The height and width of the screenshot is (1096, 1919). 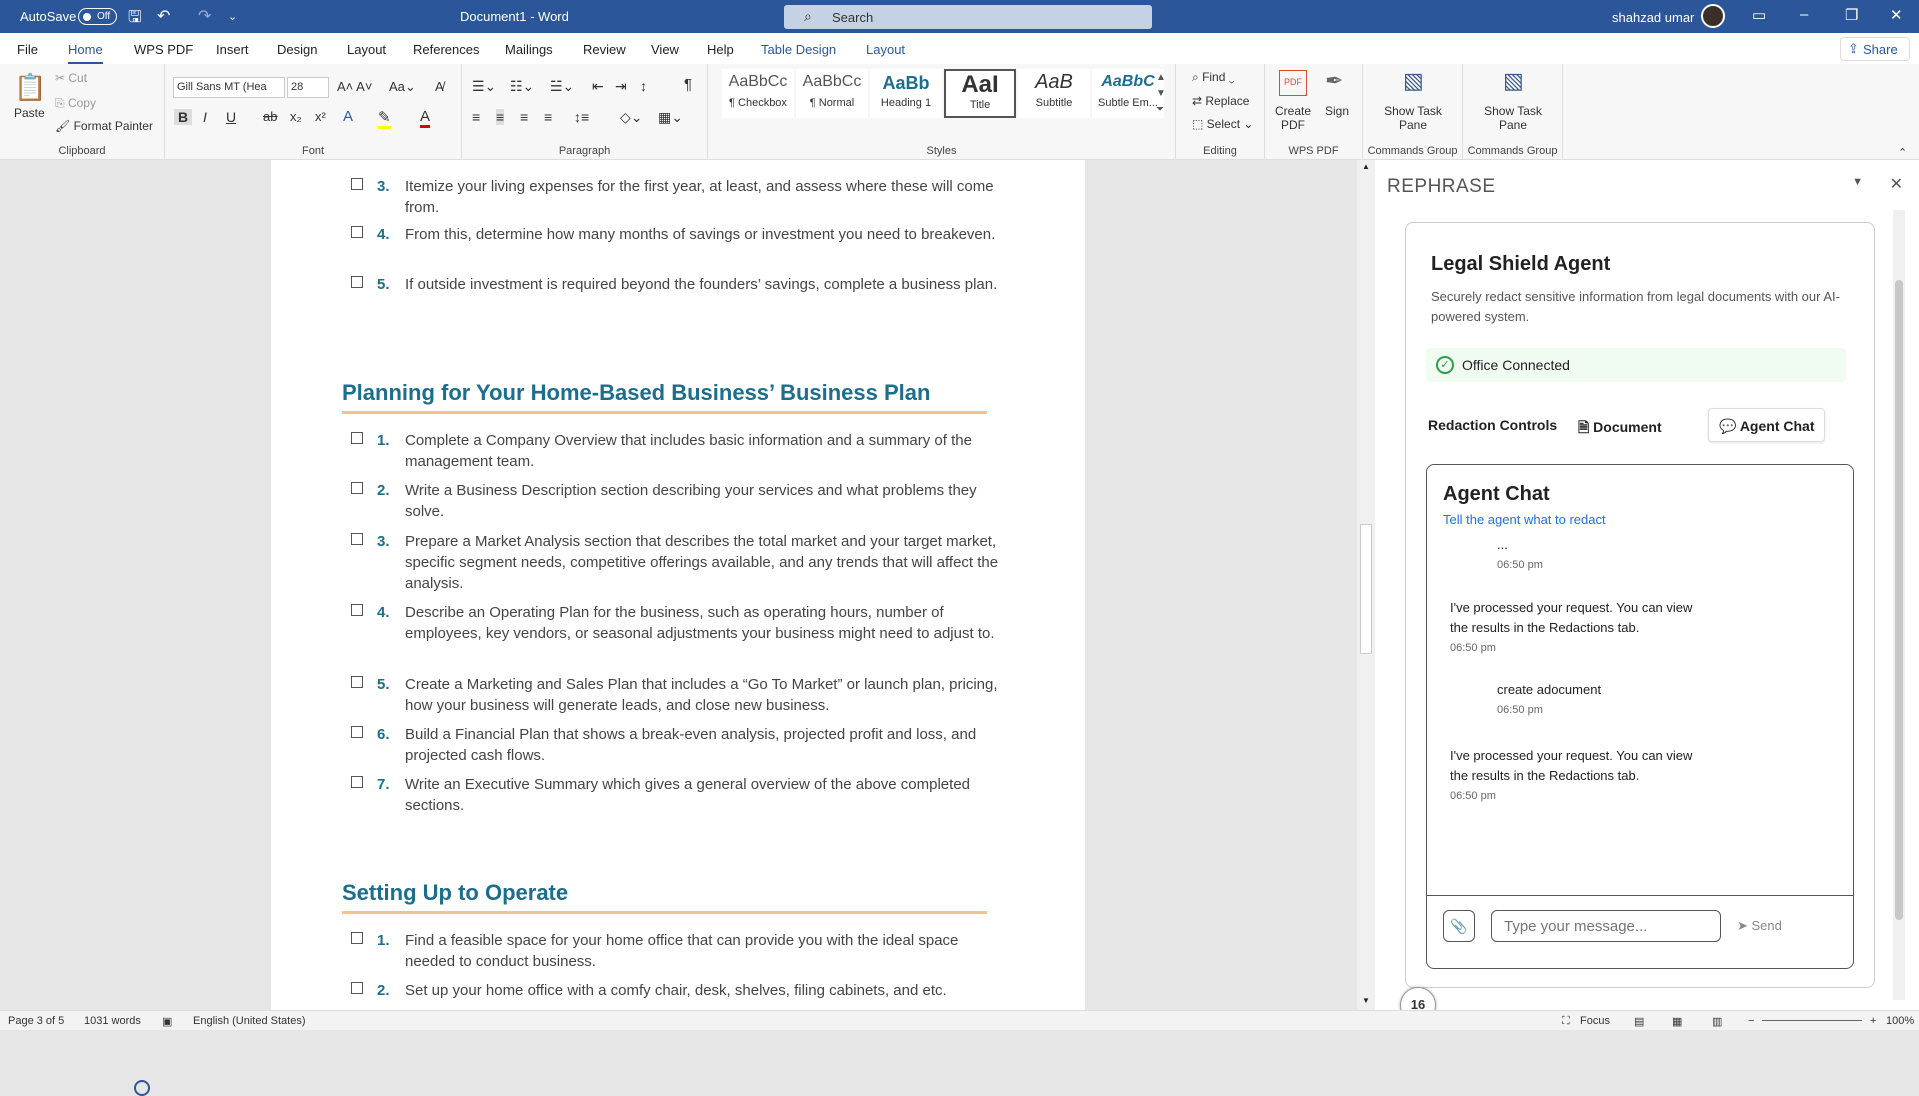 I want to click on scrollbar-thumb, so click(x=1366, y=589).